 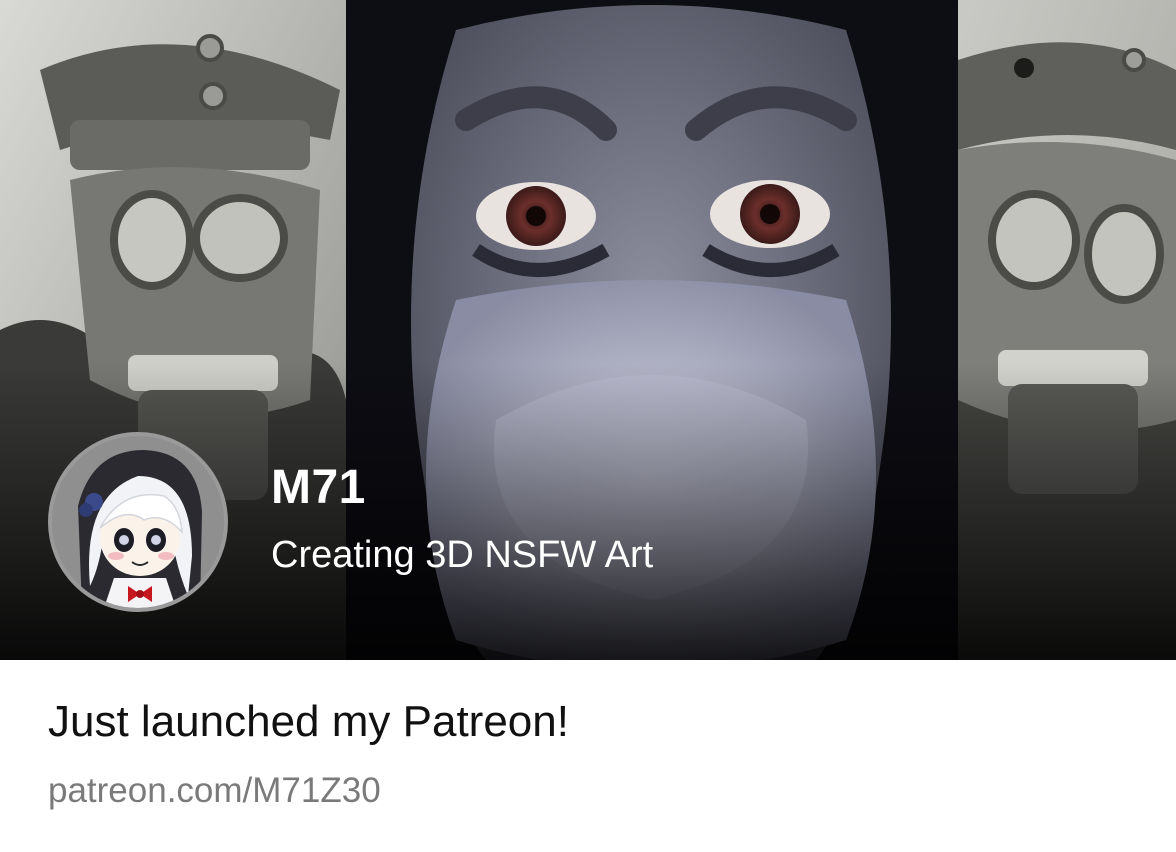 I want to click on creator-tagline: Creating 3D NSFW Art, so click(x=462, y=555).